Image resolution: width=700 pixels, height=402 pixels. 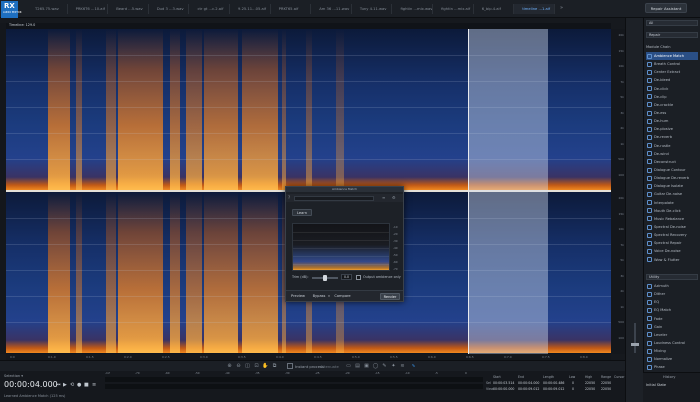 What do you see at coordinates (329, 366) in the screenshot?
I see `attenuate-mode-dropdown: Attenuate` at bounding box center [329, 366].